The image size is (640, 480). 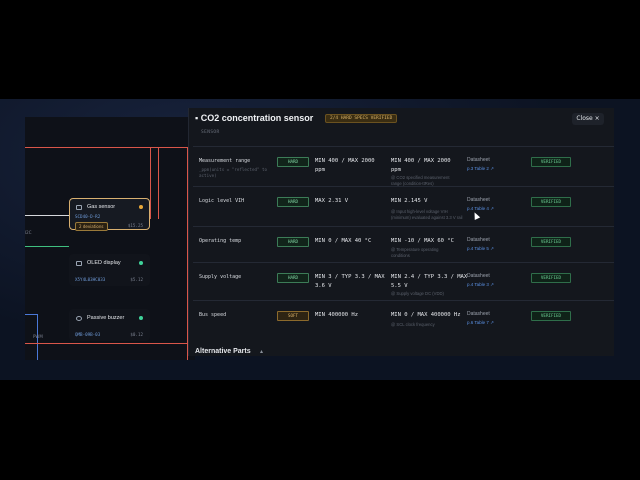 What do you see at coordinates (90, 279) in the screenshot?
I see `part-number: X5Y4L03HC033` at bounding box center [90, 279].